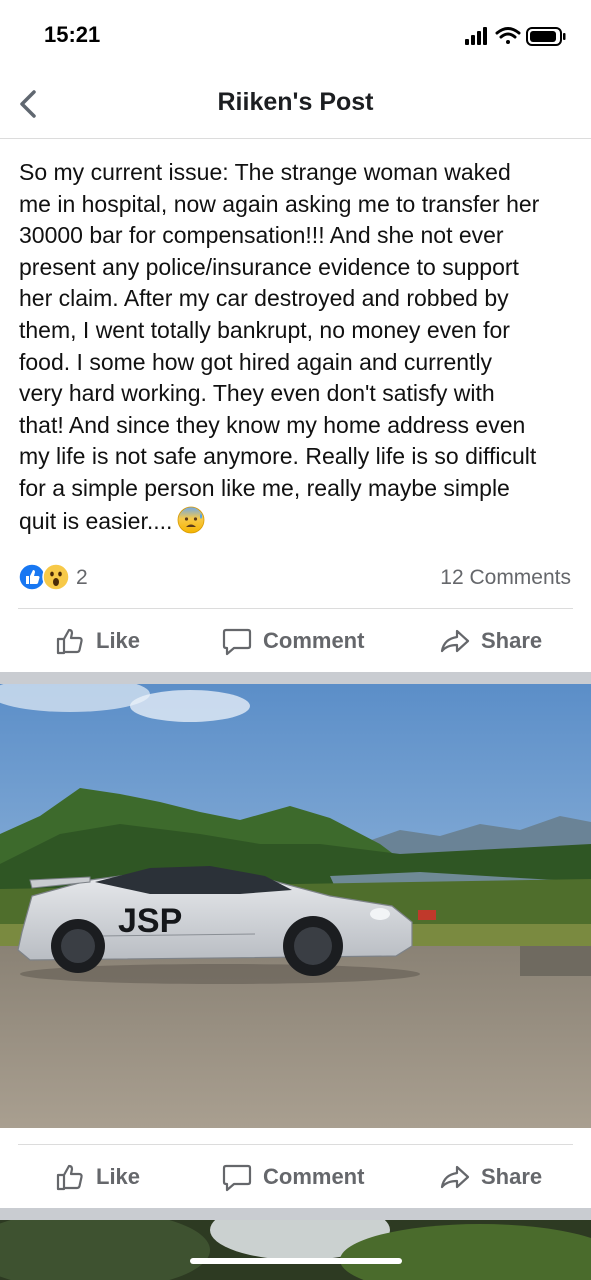  I want to click on wow-reaction-icon, so click(56, 577).